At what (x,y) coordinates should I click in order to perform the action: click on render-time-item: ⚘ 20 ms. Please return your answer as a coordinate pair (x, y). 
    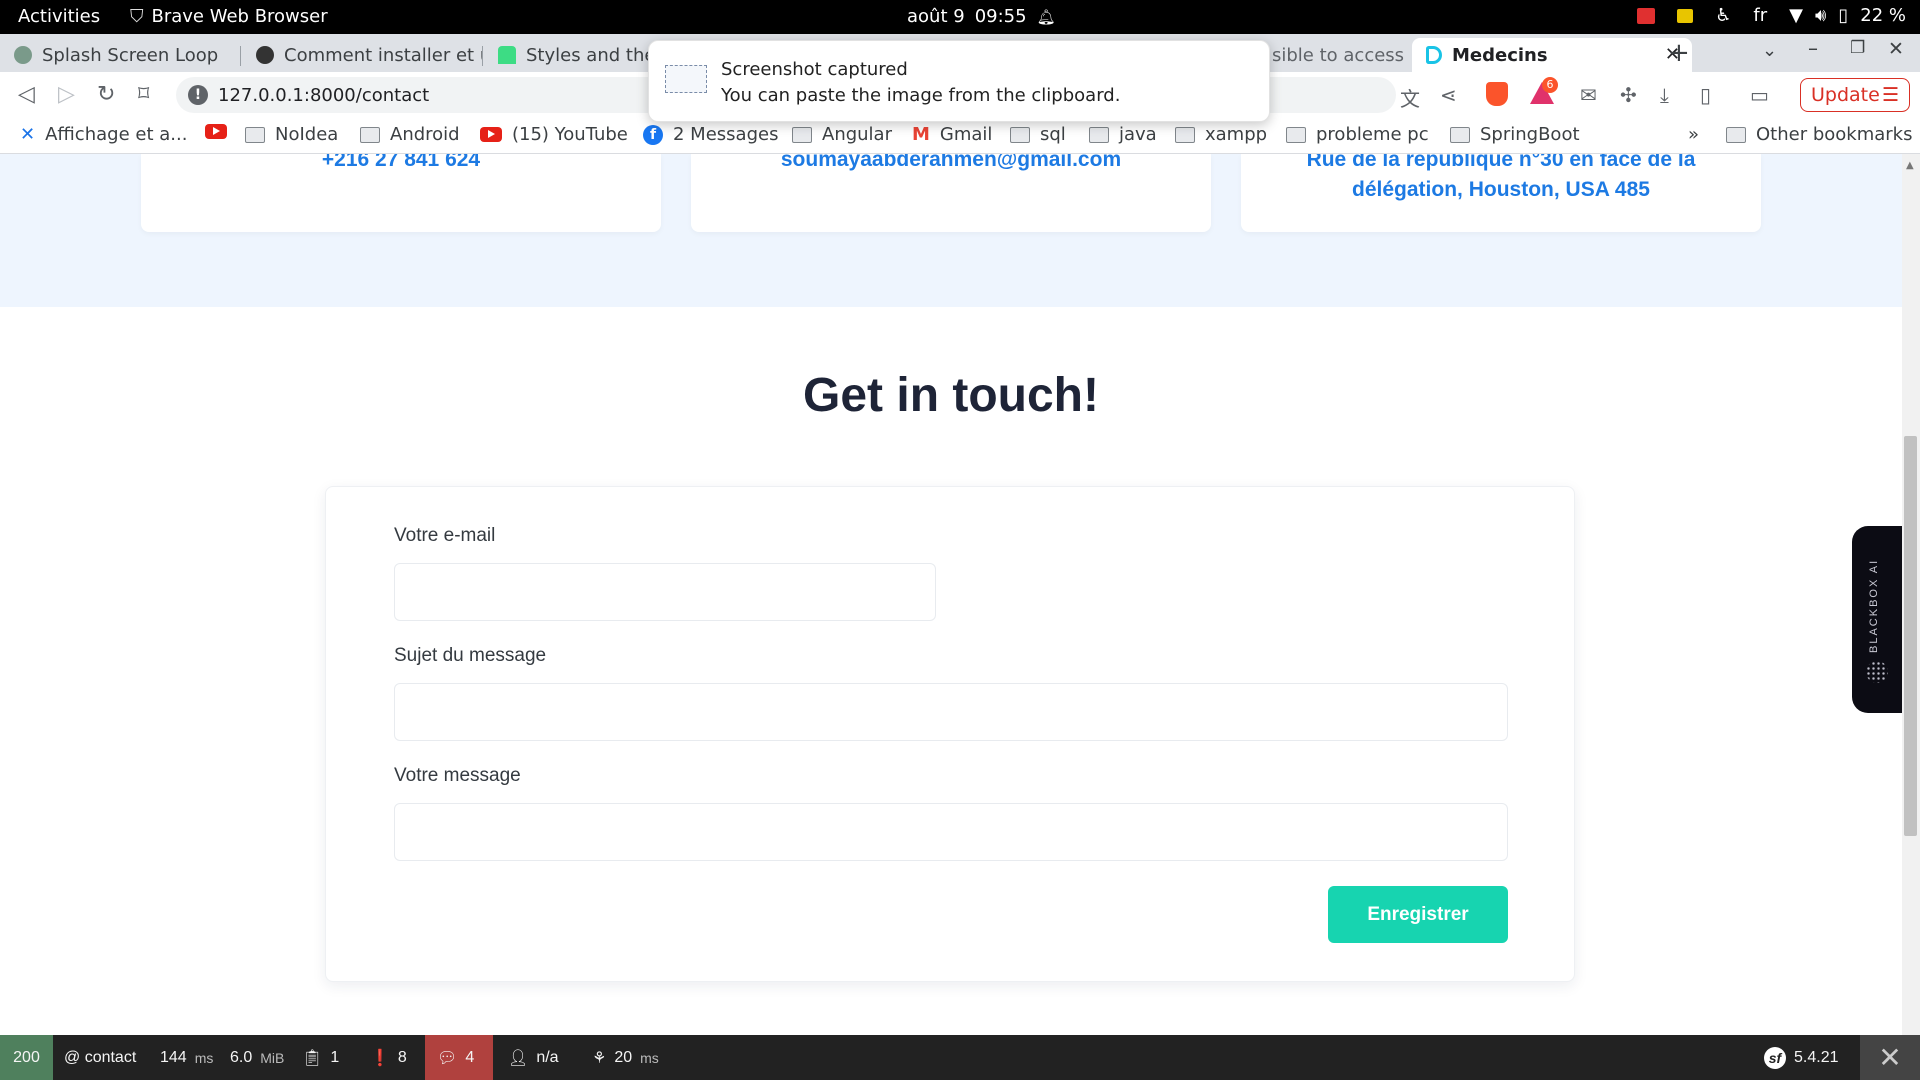
    Looking at the image, I should click on (625, 1057).